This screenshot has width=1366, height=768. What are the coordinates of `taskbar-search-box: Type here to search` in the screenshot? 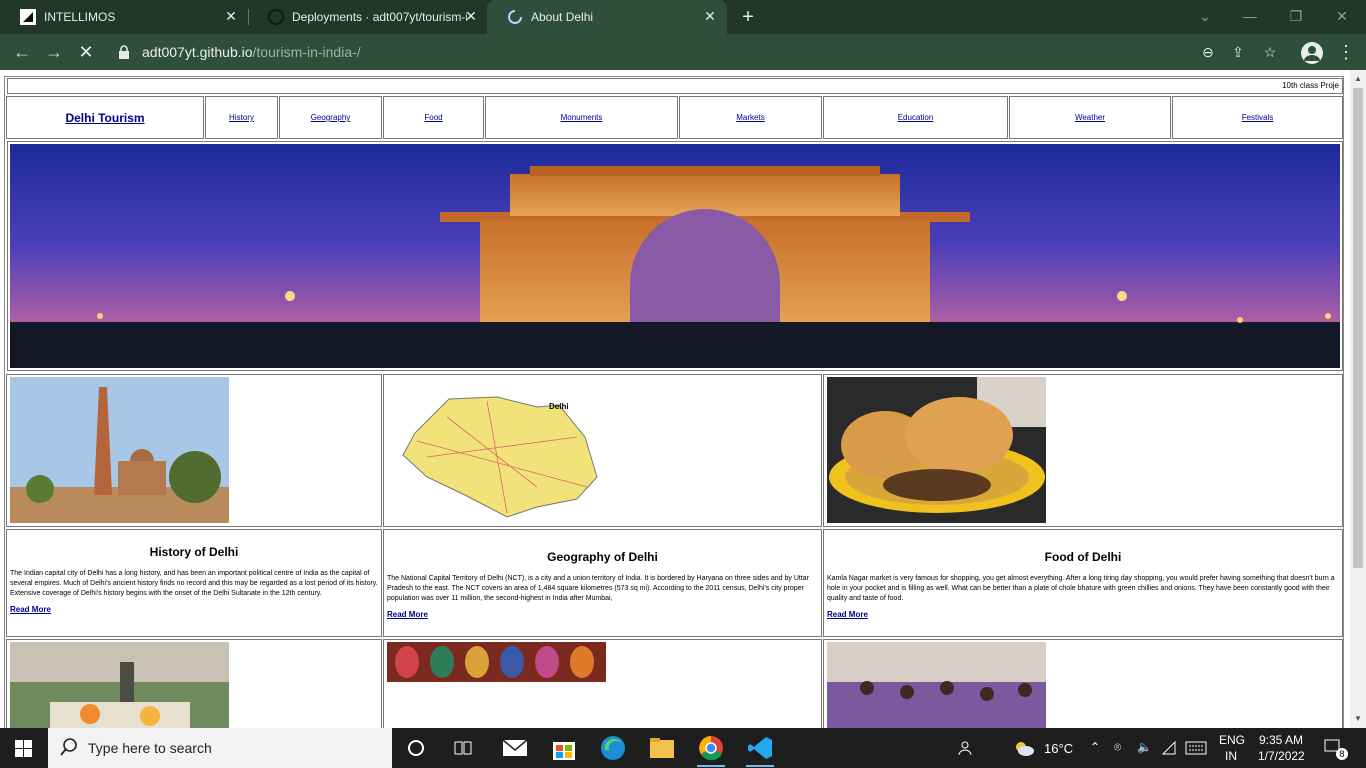 It's located at (220, 748).